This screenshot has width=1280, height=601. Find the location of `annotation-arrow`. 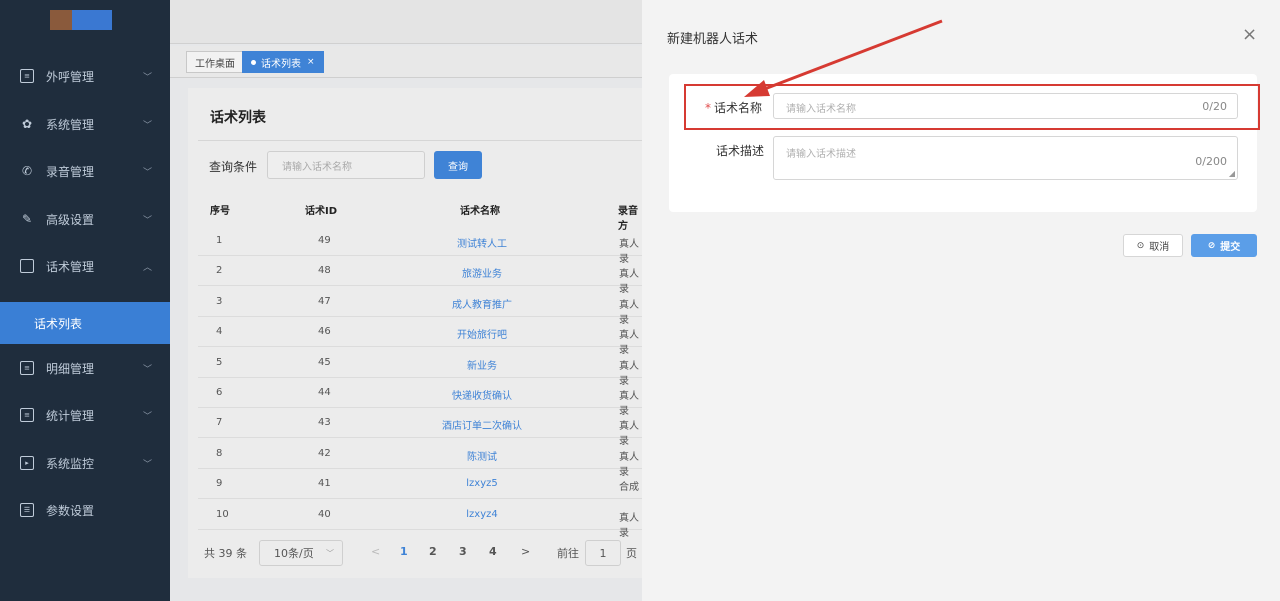

annotation-arrow is located at coordinates (843, 58).